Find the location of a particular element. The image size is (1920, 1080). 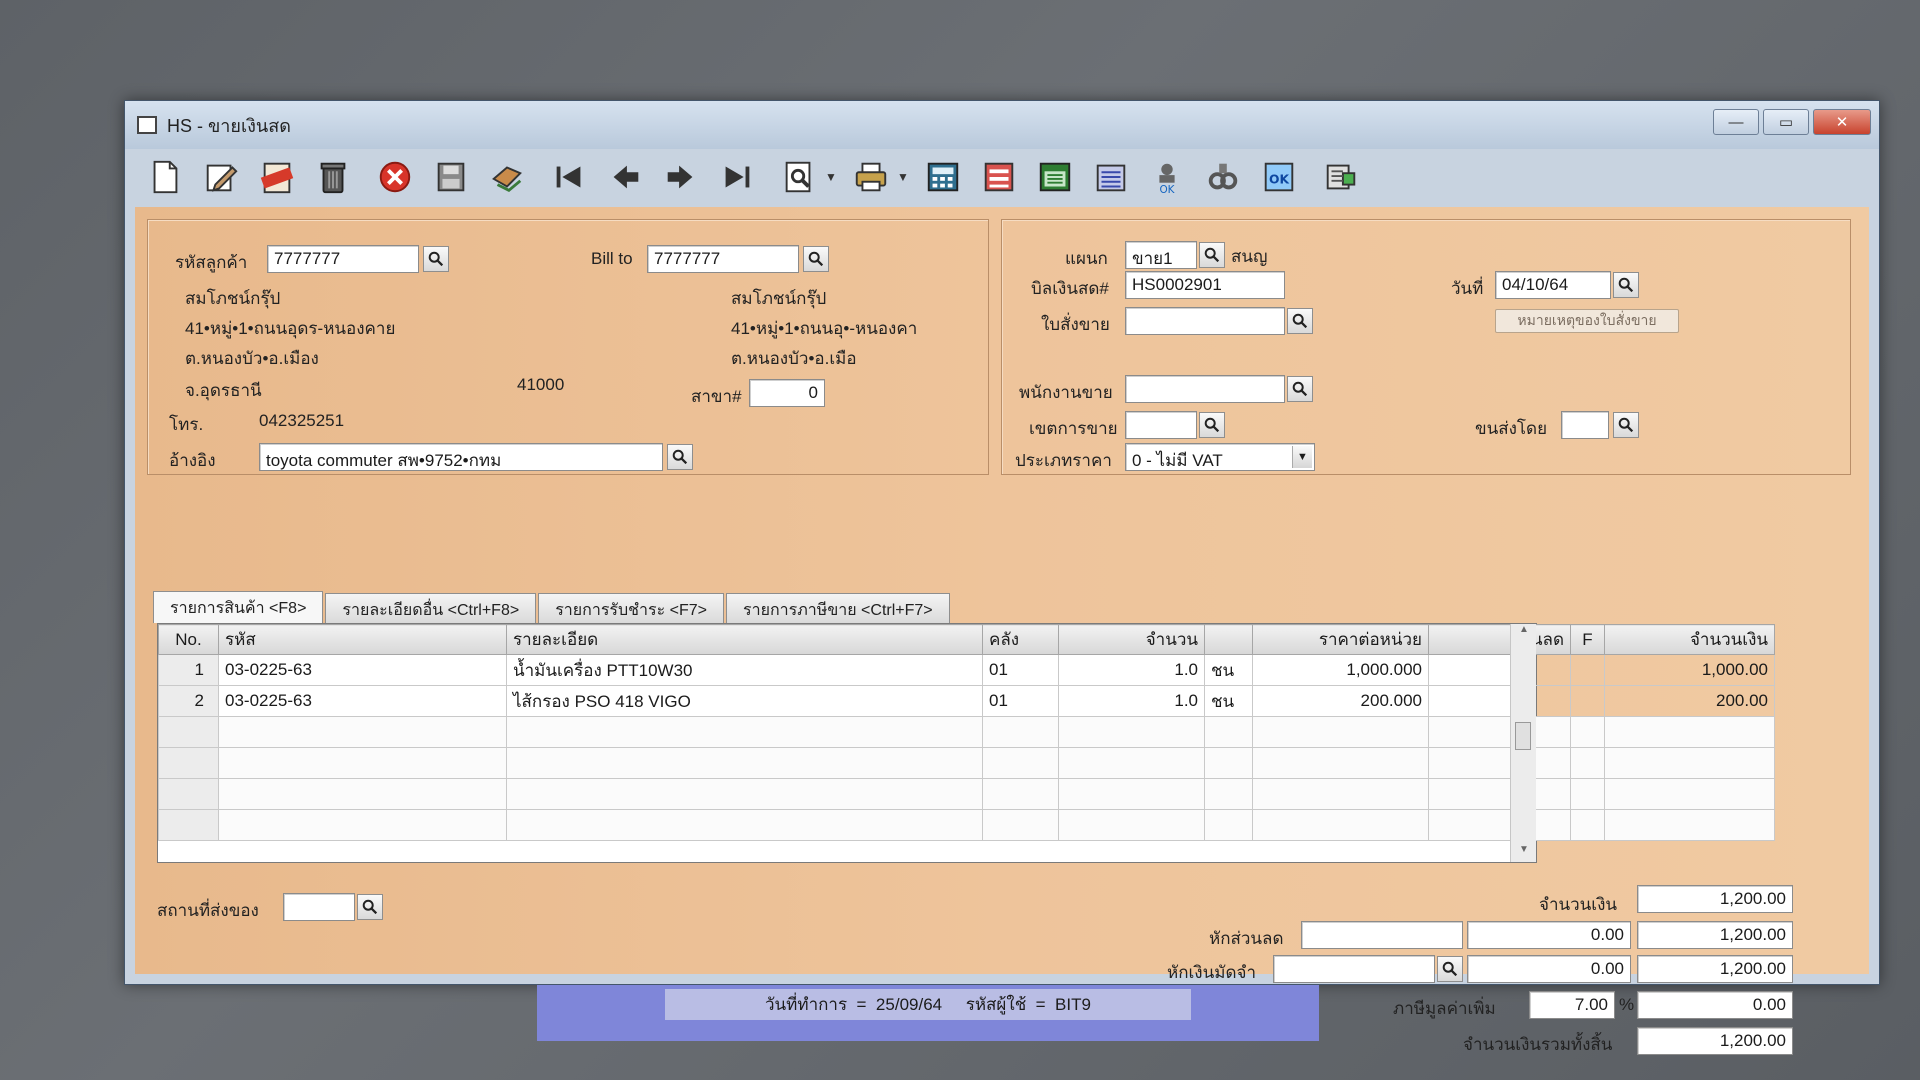

print-icon is located at coordinates (871, 177).